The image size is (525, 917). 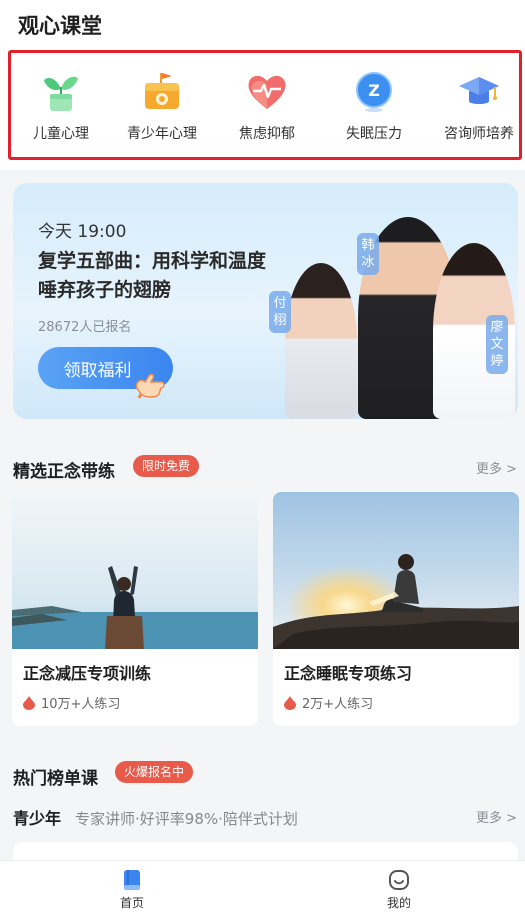 I want to click on sprout-icon, so click(x=61, y=91).